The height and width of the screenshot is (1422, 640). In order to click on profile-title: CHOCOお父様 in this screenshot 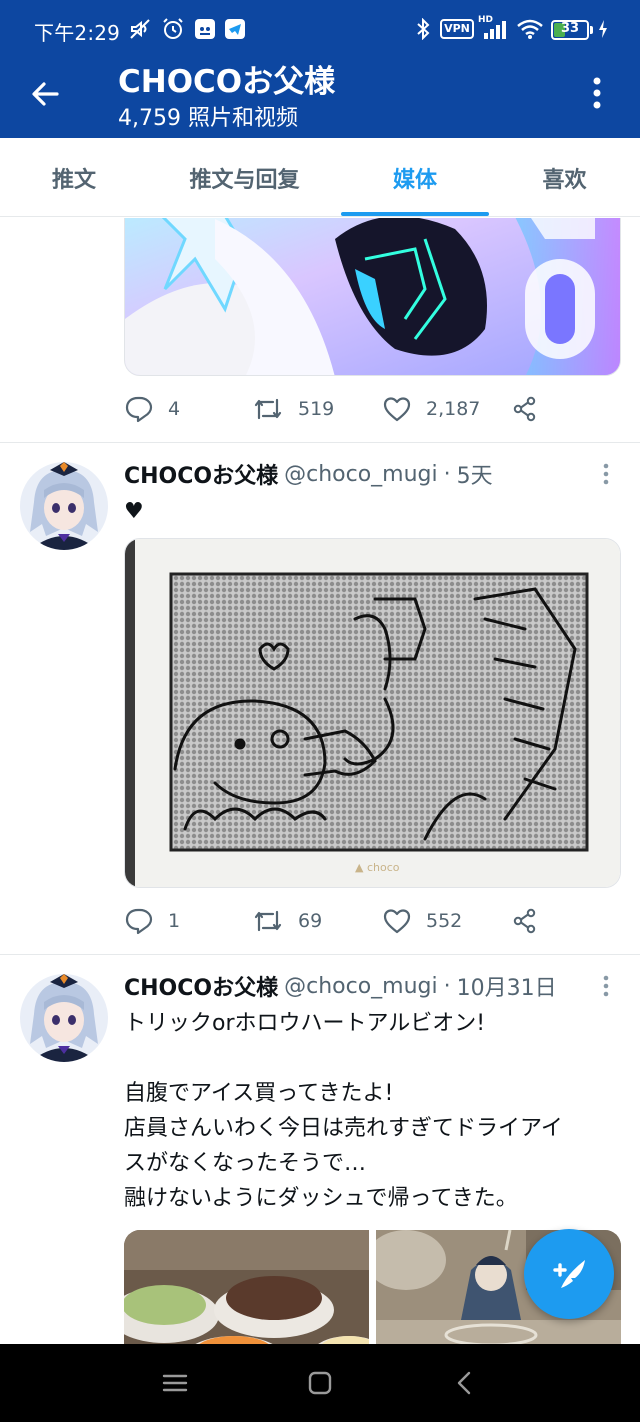, I will do `click(227, 82)`.